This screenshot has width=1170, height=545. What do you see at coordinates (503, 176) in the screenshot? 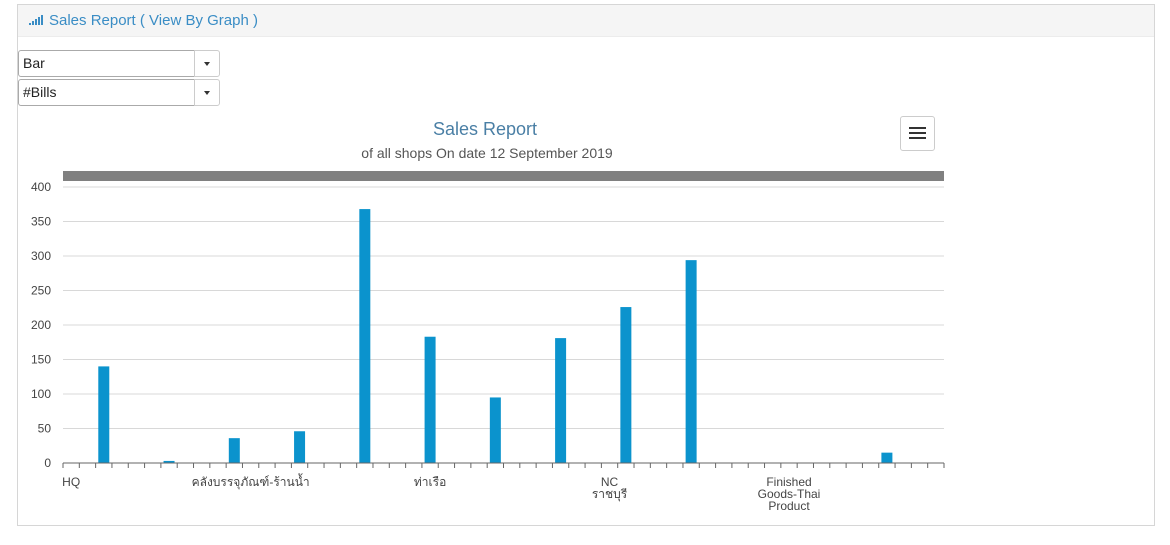
I see `chart-scrollbar` at bounding box center [503, 176].